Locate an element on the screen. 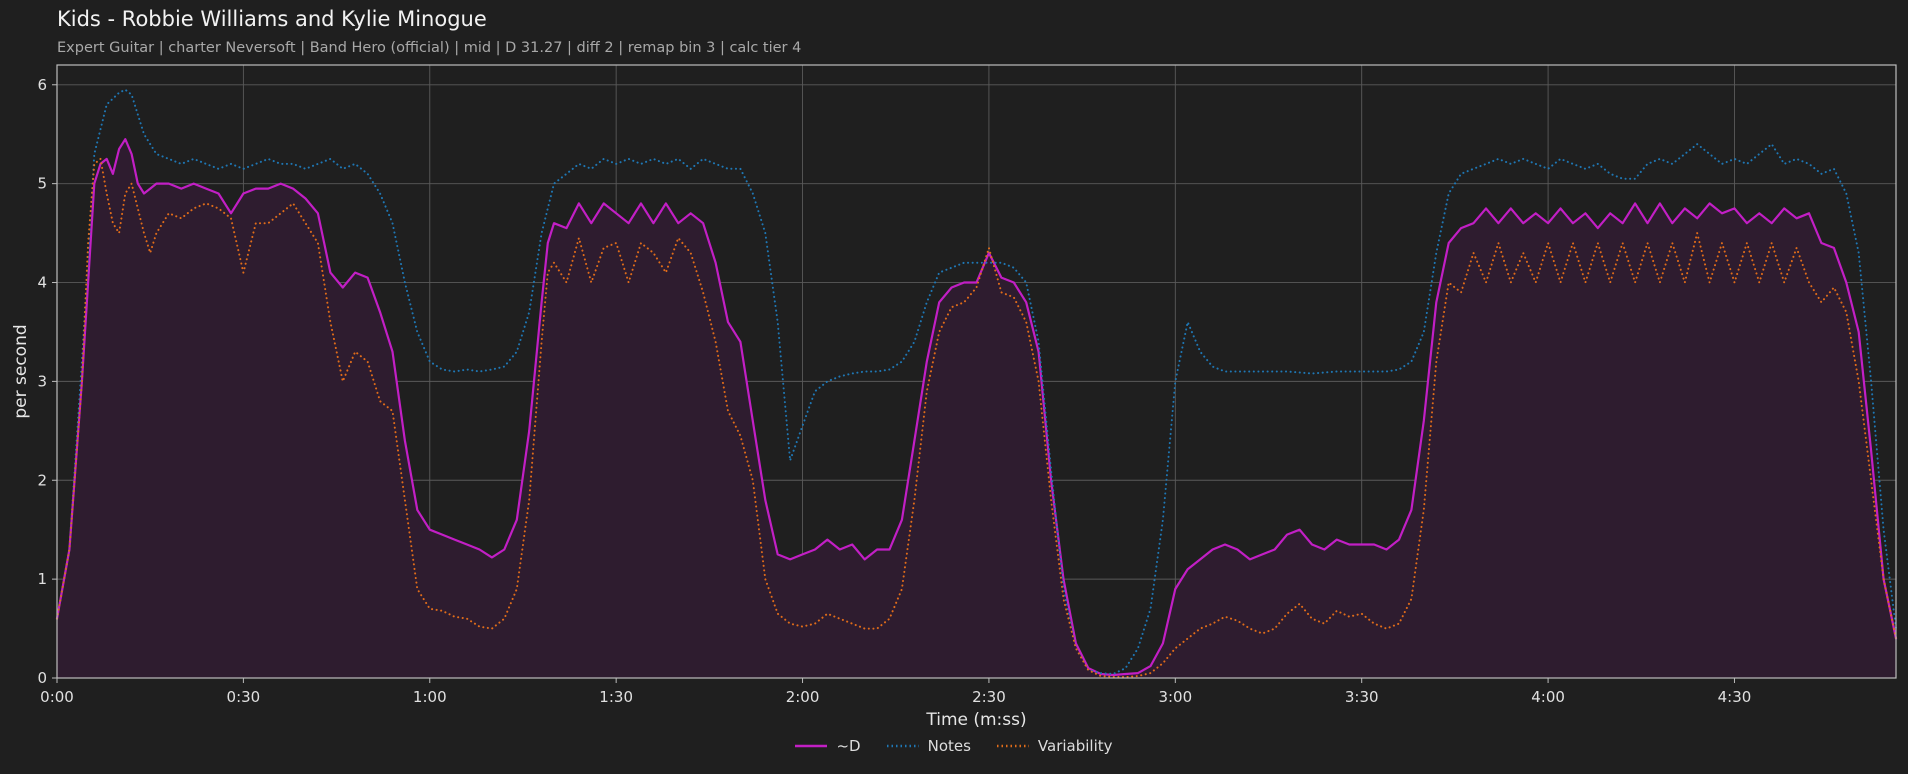 This screenshot has height=774, width=1908. x-axis-label: Time (m:ss) is located at coordinates (975, 720).